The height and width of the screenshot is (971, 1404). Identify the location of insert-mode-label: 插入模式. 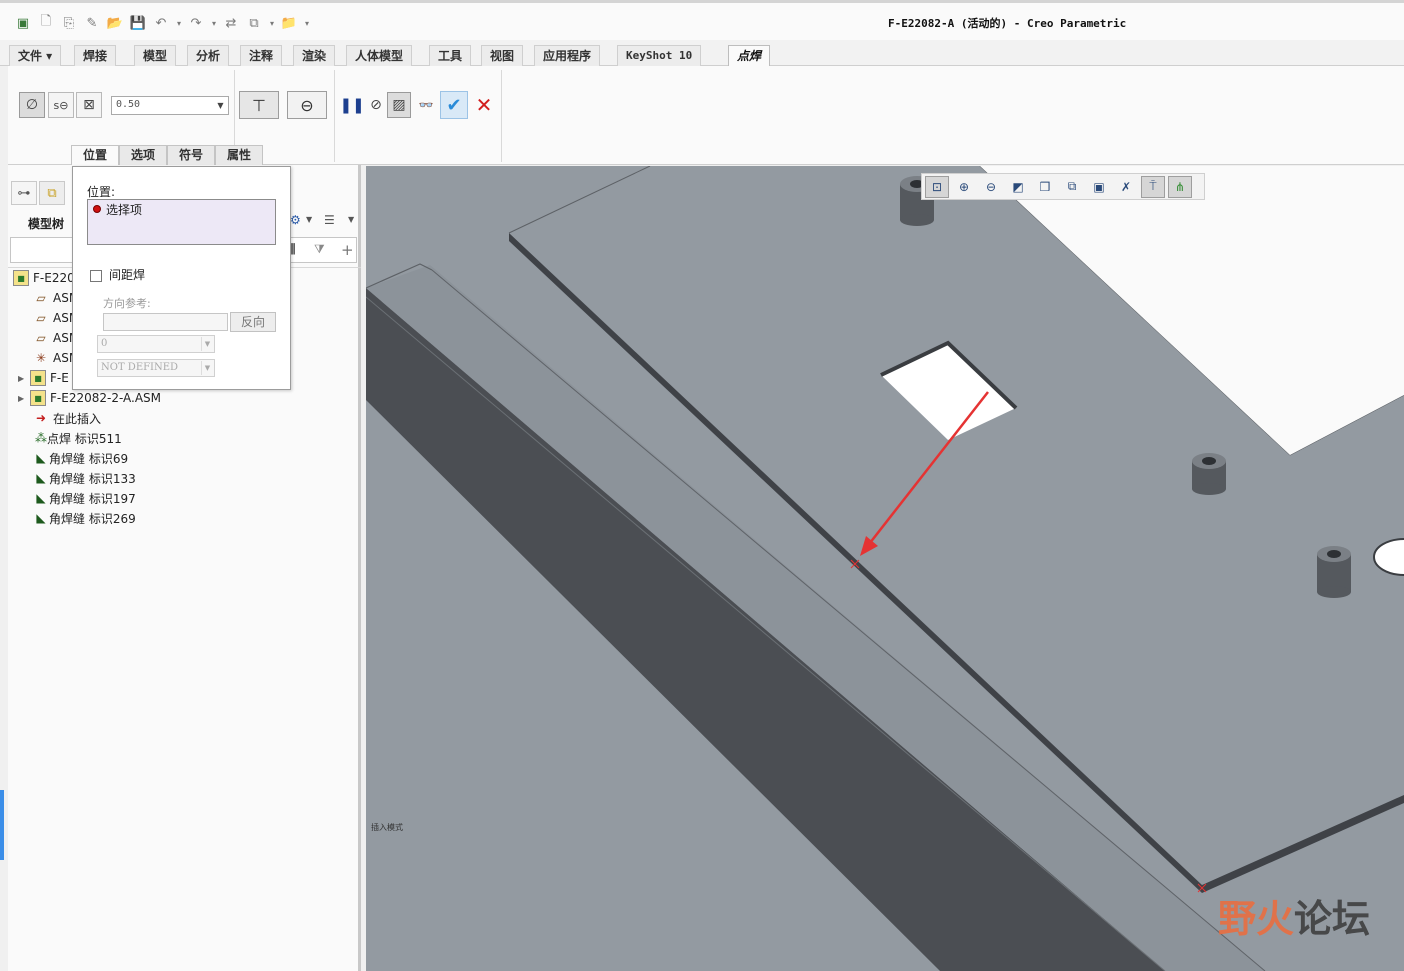
(387, 827).